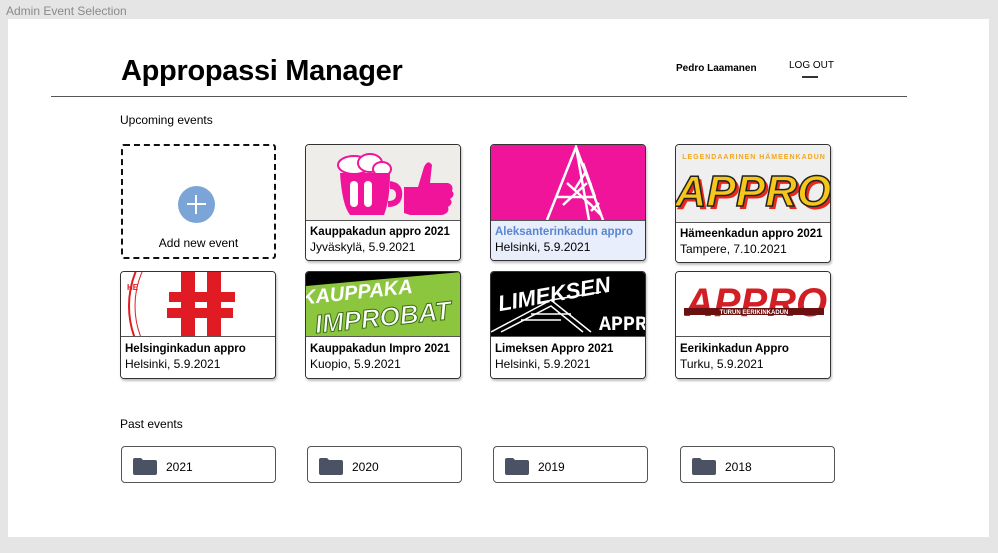  What do you see at coordinates (810, 77) in the screenshot?
I see `logout-underline` at bounding box center [810, 77].